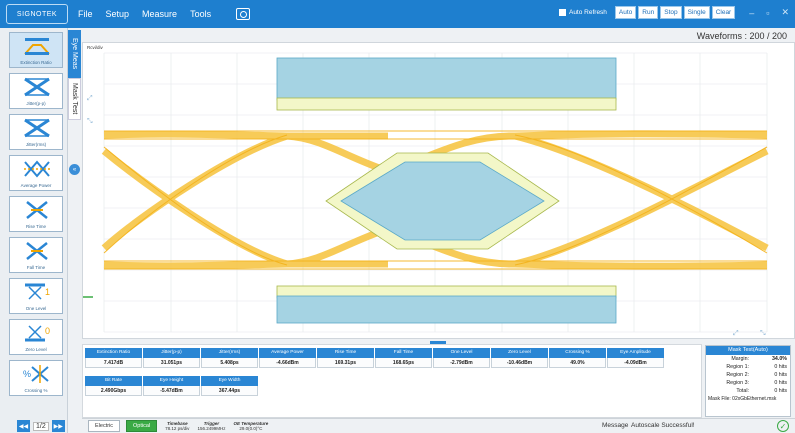  What do you see at coordinates (171, 386) in the screenshot?
I see `meas-eye-height: Eye Height -5.47dBm` at bounding box center [171, 386].